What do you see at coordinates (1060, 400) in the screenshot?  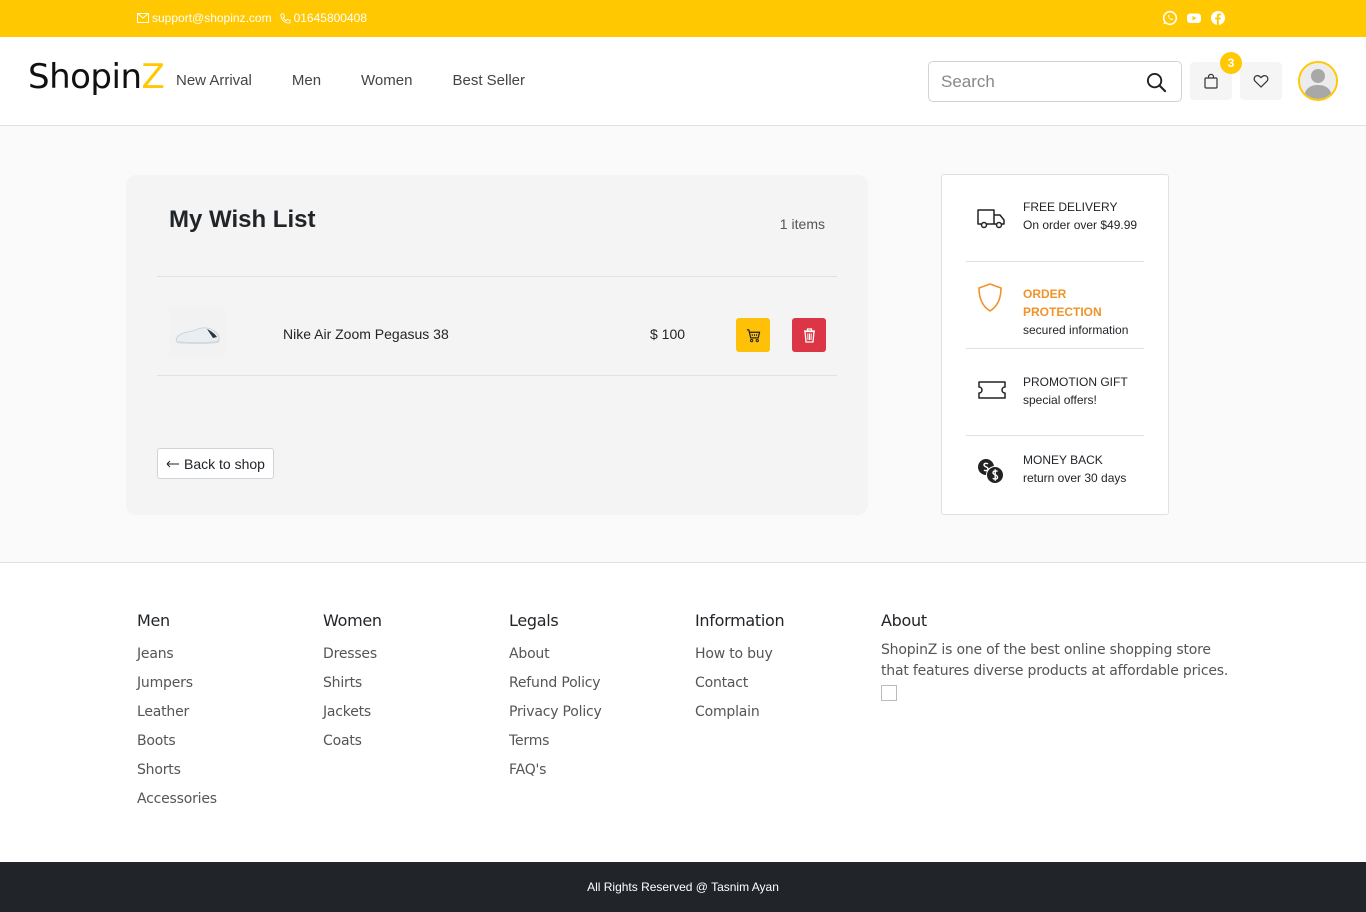 I see `feature-subtitle: special offers!` at bounding box center [1060, 400].